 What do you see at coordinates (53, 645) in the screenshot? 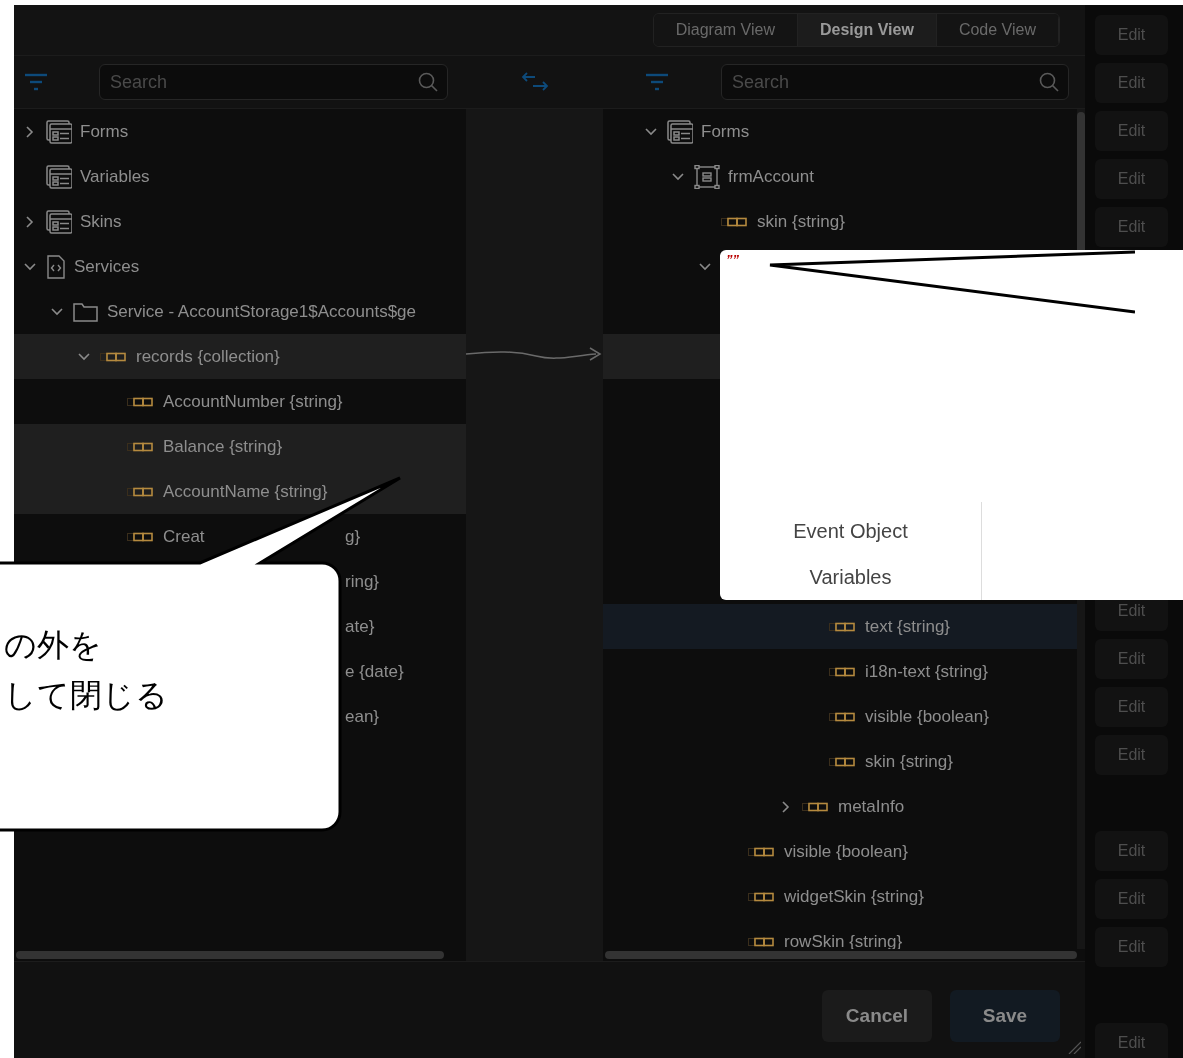
I see `callout-text: の外を` at bounding box center [53, 645].